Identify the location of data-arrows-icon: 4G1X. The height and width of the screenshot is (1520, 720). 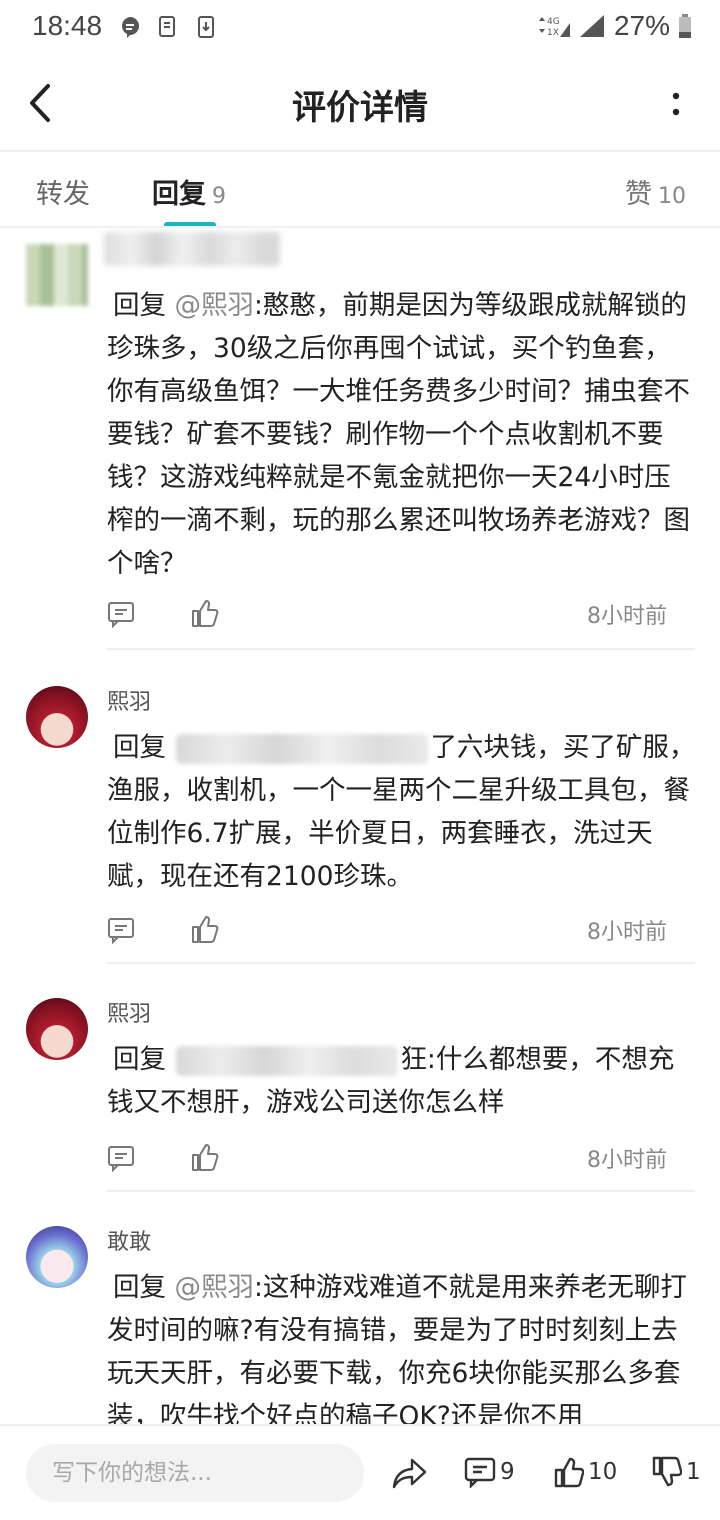
(554, 27).